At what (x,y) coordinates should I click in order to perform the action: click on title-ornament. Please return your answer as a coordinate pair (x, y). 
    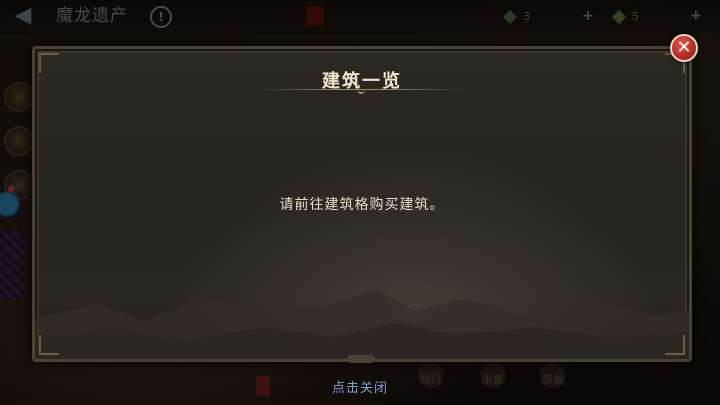
    Looking at the image, I should click on (361, 90).